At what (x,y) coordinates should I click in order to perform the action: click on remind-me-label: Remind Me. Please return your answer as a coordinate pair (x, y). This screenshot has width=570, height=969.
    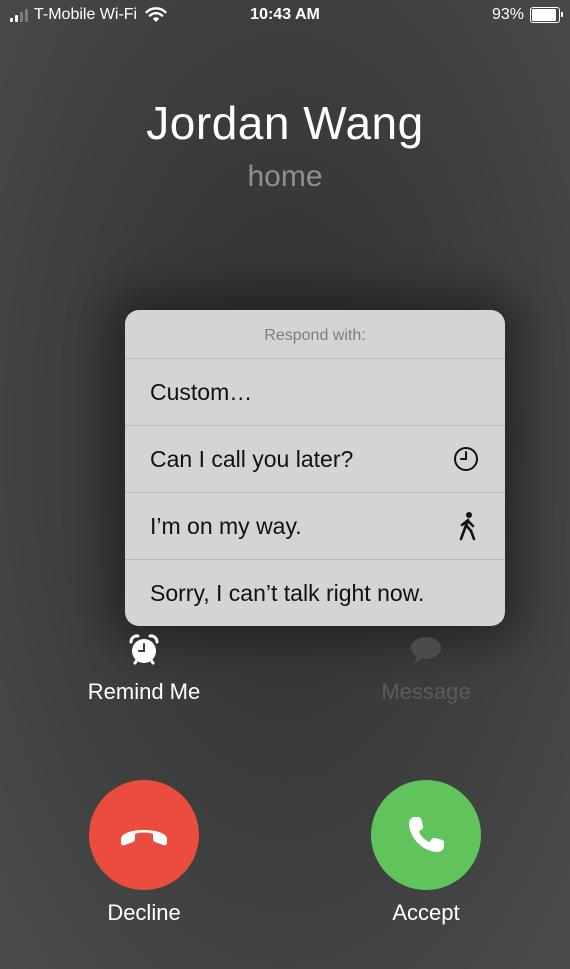
    Looking at the image, I should click on (144, 691).